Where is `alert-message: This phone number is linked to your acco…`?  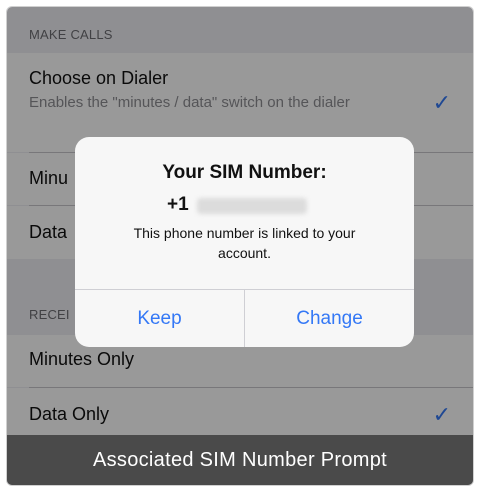 alert-message: This phone number is linked to your acco… is located at coordinates (244, 243).